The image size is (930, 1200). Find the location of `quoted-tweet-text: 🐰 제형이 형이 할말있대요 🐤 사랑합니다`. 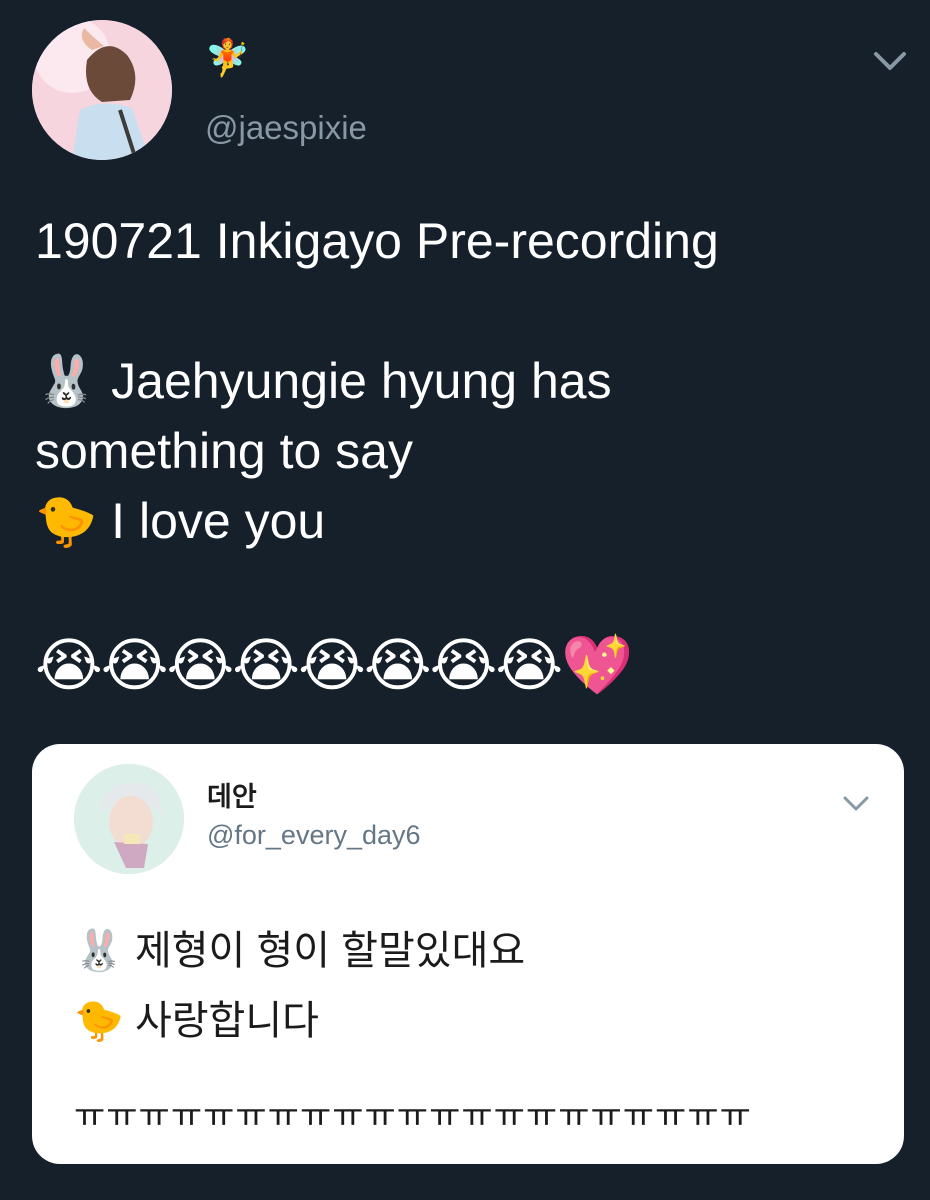

quoted-tweet-text: 🐰 제형이 형이 할말있대요 🐤 사랑합니다 is located at coordinates (474, 986).